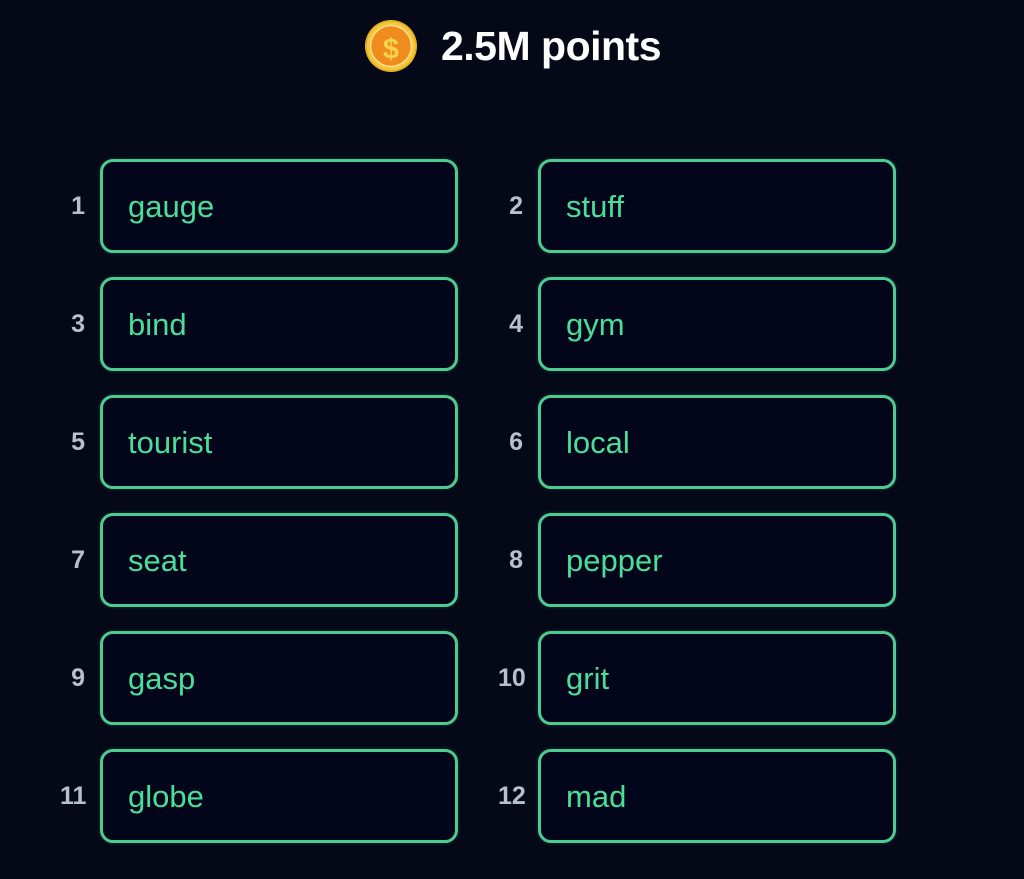  I want to click on word-row: 8 pepper, so click(709, 560).